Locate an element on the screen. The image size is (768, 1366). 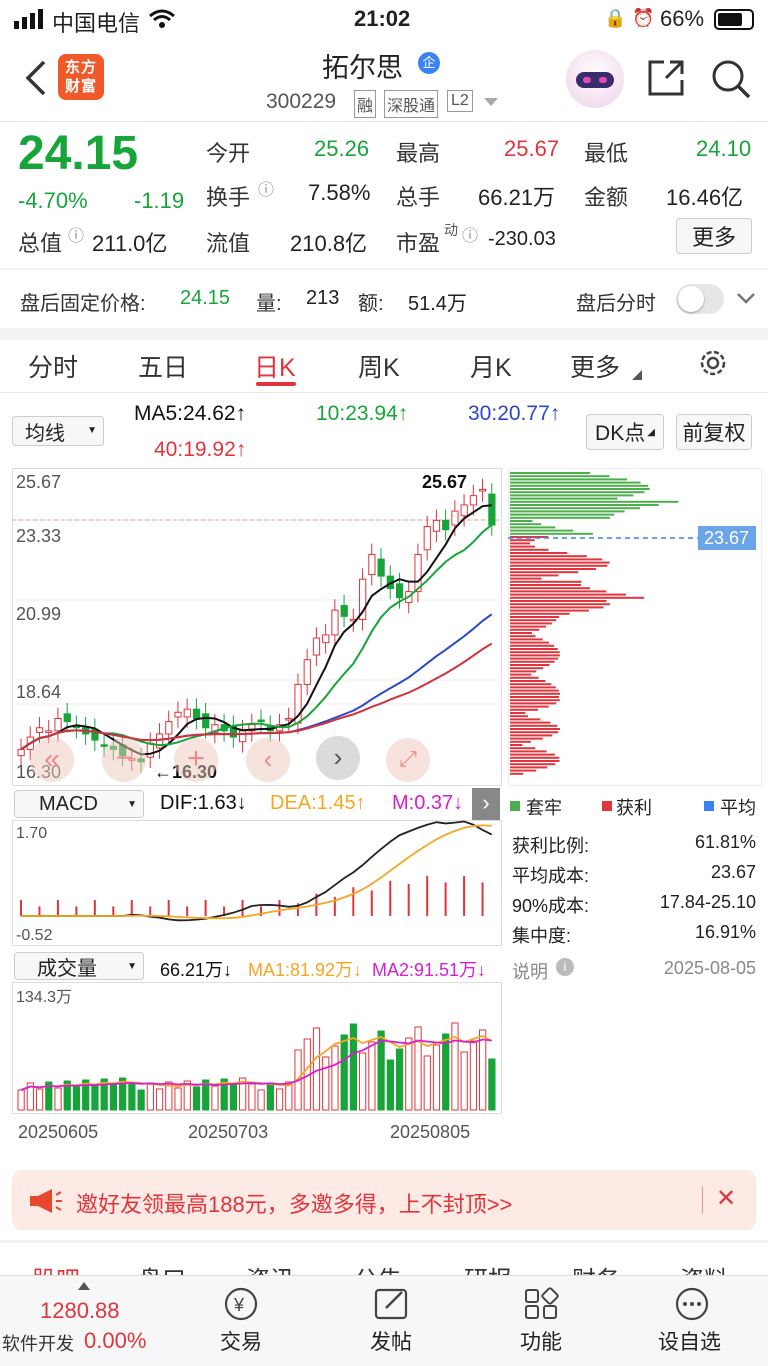
info-icon: i is located at coordinates (565, 967).